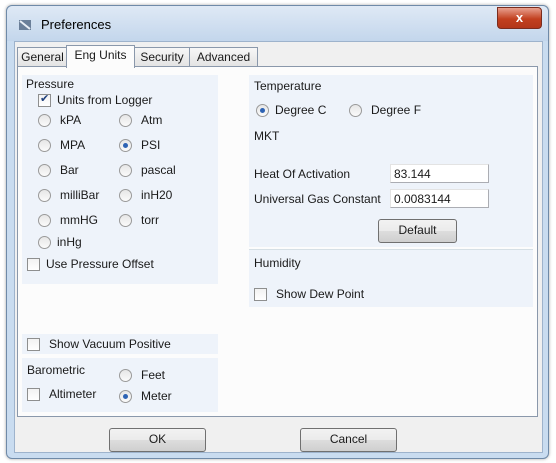 This screenshot has width=556, height=463. Describe the element at coordinates (125, 195) in the screenshot. I see `radio-inh20-button` at that location.